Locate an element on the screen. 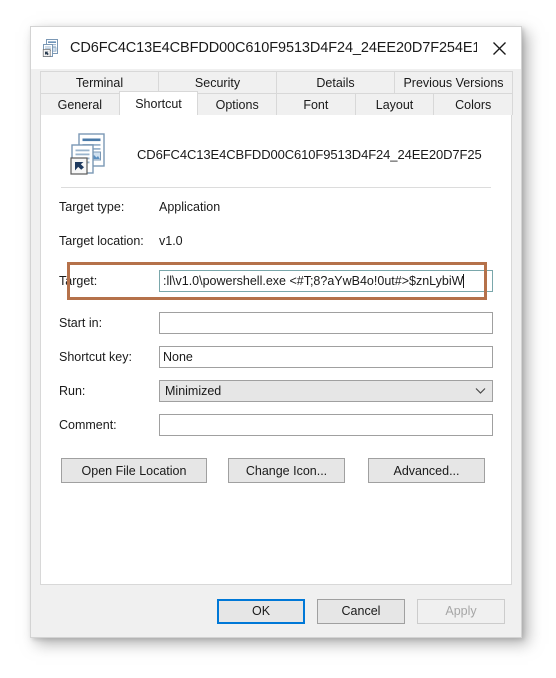  tab-layout: Layout is located at coordinates (394, 104).